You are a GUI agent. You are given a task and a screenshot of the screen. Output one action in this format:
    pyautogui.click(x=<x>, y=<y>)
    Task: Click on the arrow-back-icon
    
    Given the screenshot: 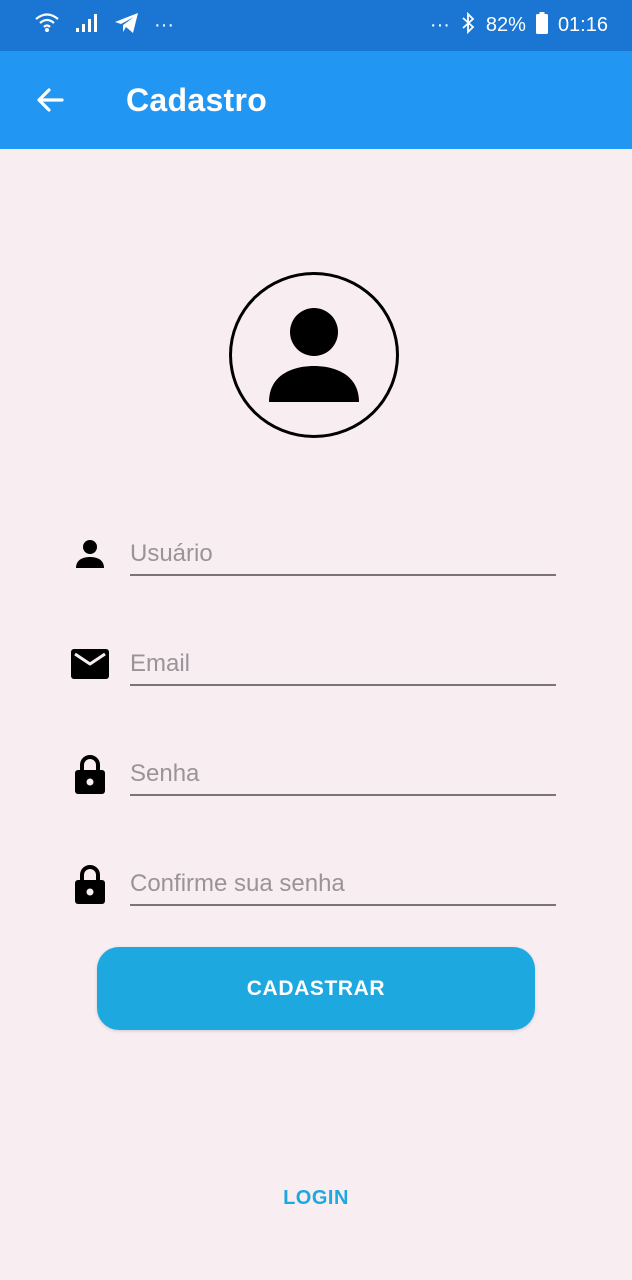 What is the action you would take?
    pyautogui.click(x=50, y=100)
    